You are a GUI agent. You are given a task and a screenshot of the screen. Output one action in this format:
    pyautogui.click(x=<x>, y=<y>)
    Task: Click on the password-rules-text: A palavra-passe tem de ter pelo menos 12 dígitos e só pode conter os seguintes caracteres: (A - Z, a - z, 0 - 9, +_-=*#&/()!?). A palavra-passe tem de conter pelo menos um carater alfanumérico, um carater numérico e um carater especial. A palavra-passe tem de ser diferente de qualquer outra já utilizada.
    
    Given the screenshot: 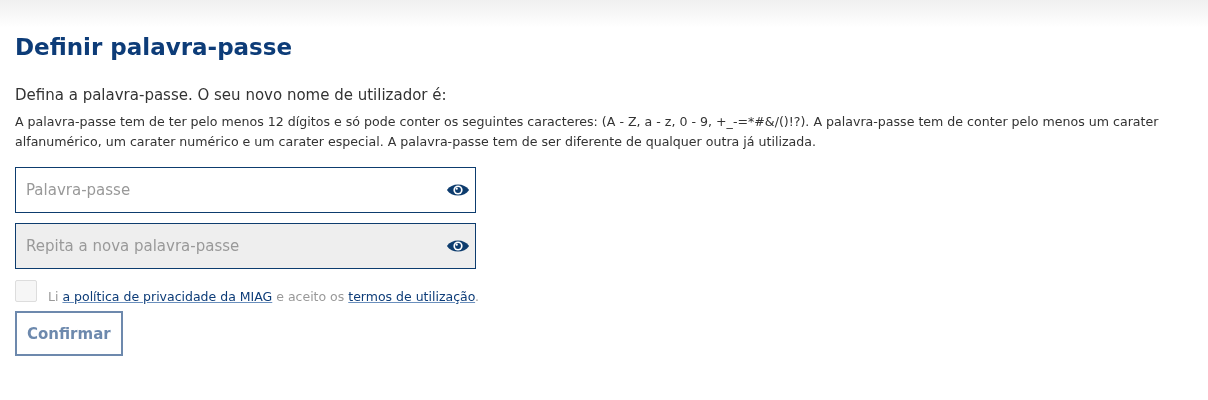 What is the action you would take?
    pyautogui.click(x=587, y=132)
    